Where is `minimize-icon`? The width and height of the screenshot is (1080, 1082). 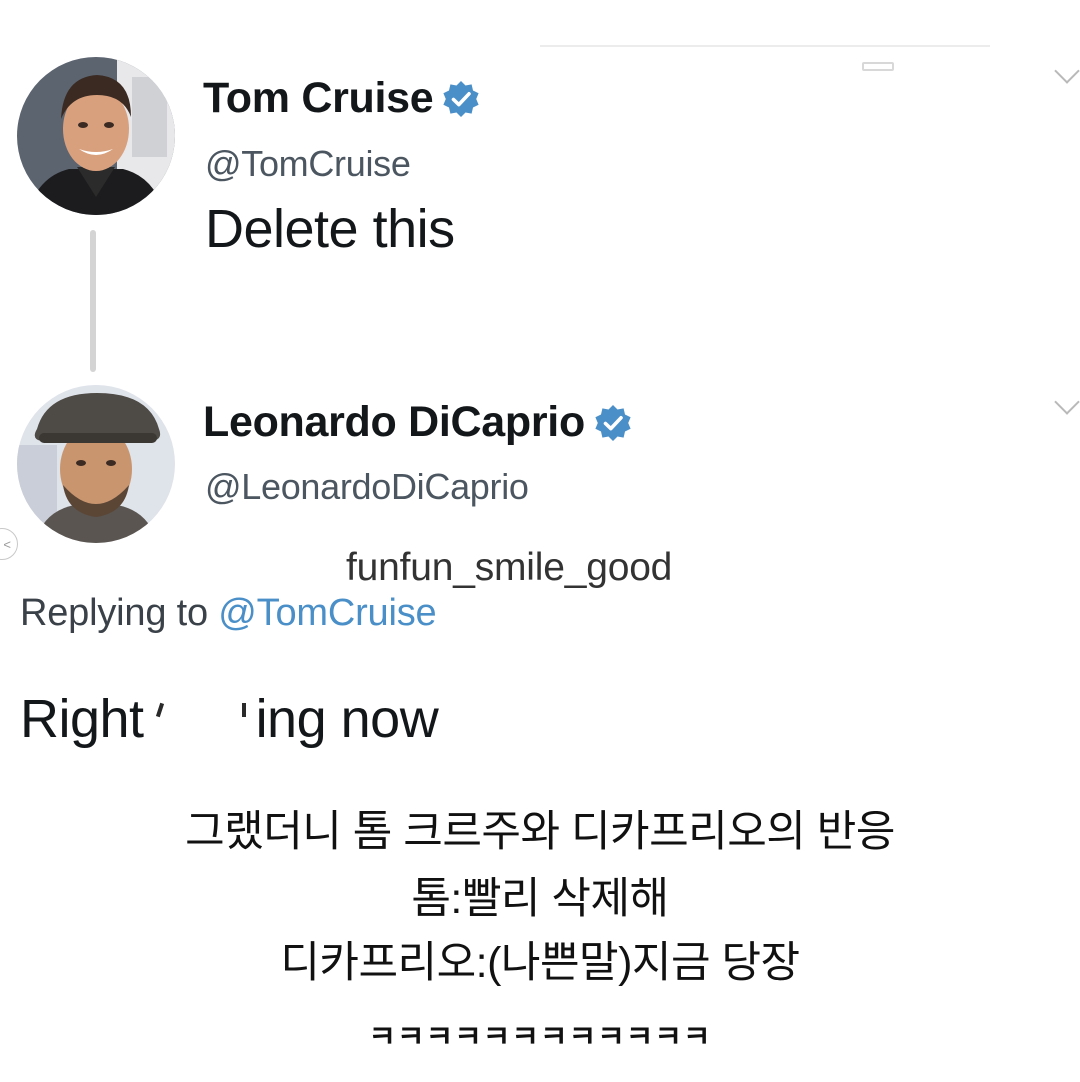
minimize-icon is located at coordinates (878, 66).